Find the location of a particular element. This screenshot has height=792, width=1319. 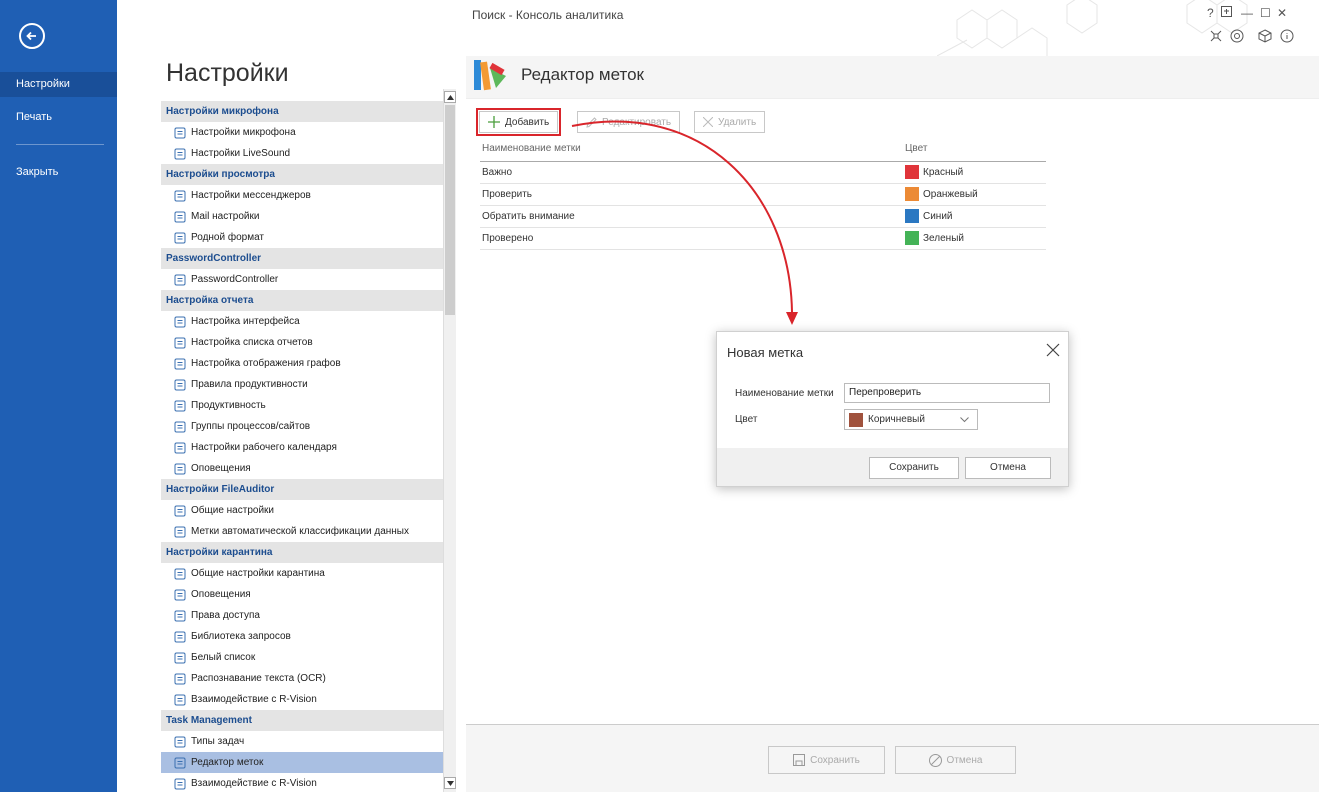

tree-item: Настройки мессенджеров is located at coordinates (302, 195).